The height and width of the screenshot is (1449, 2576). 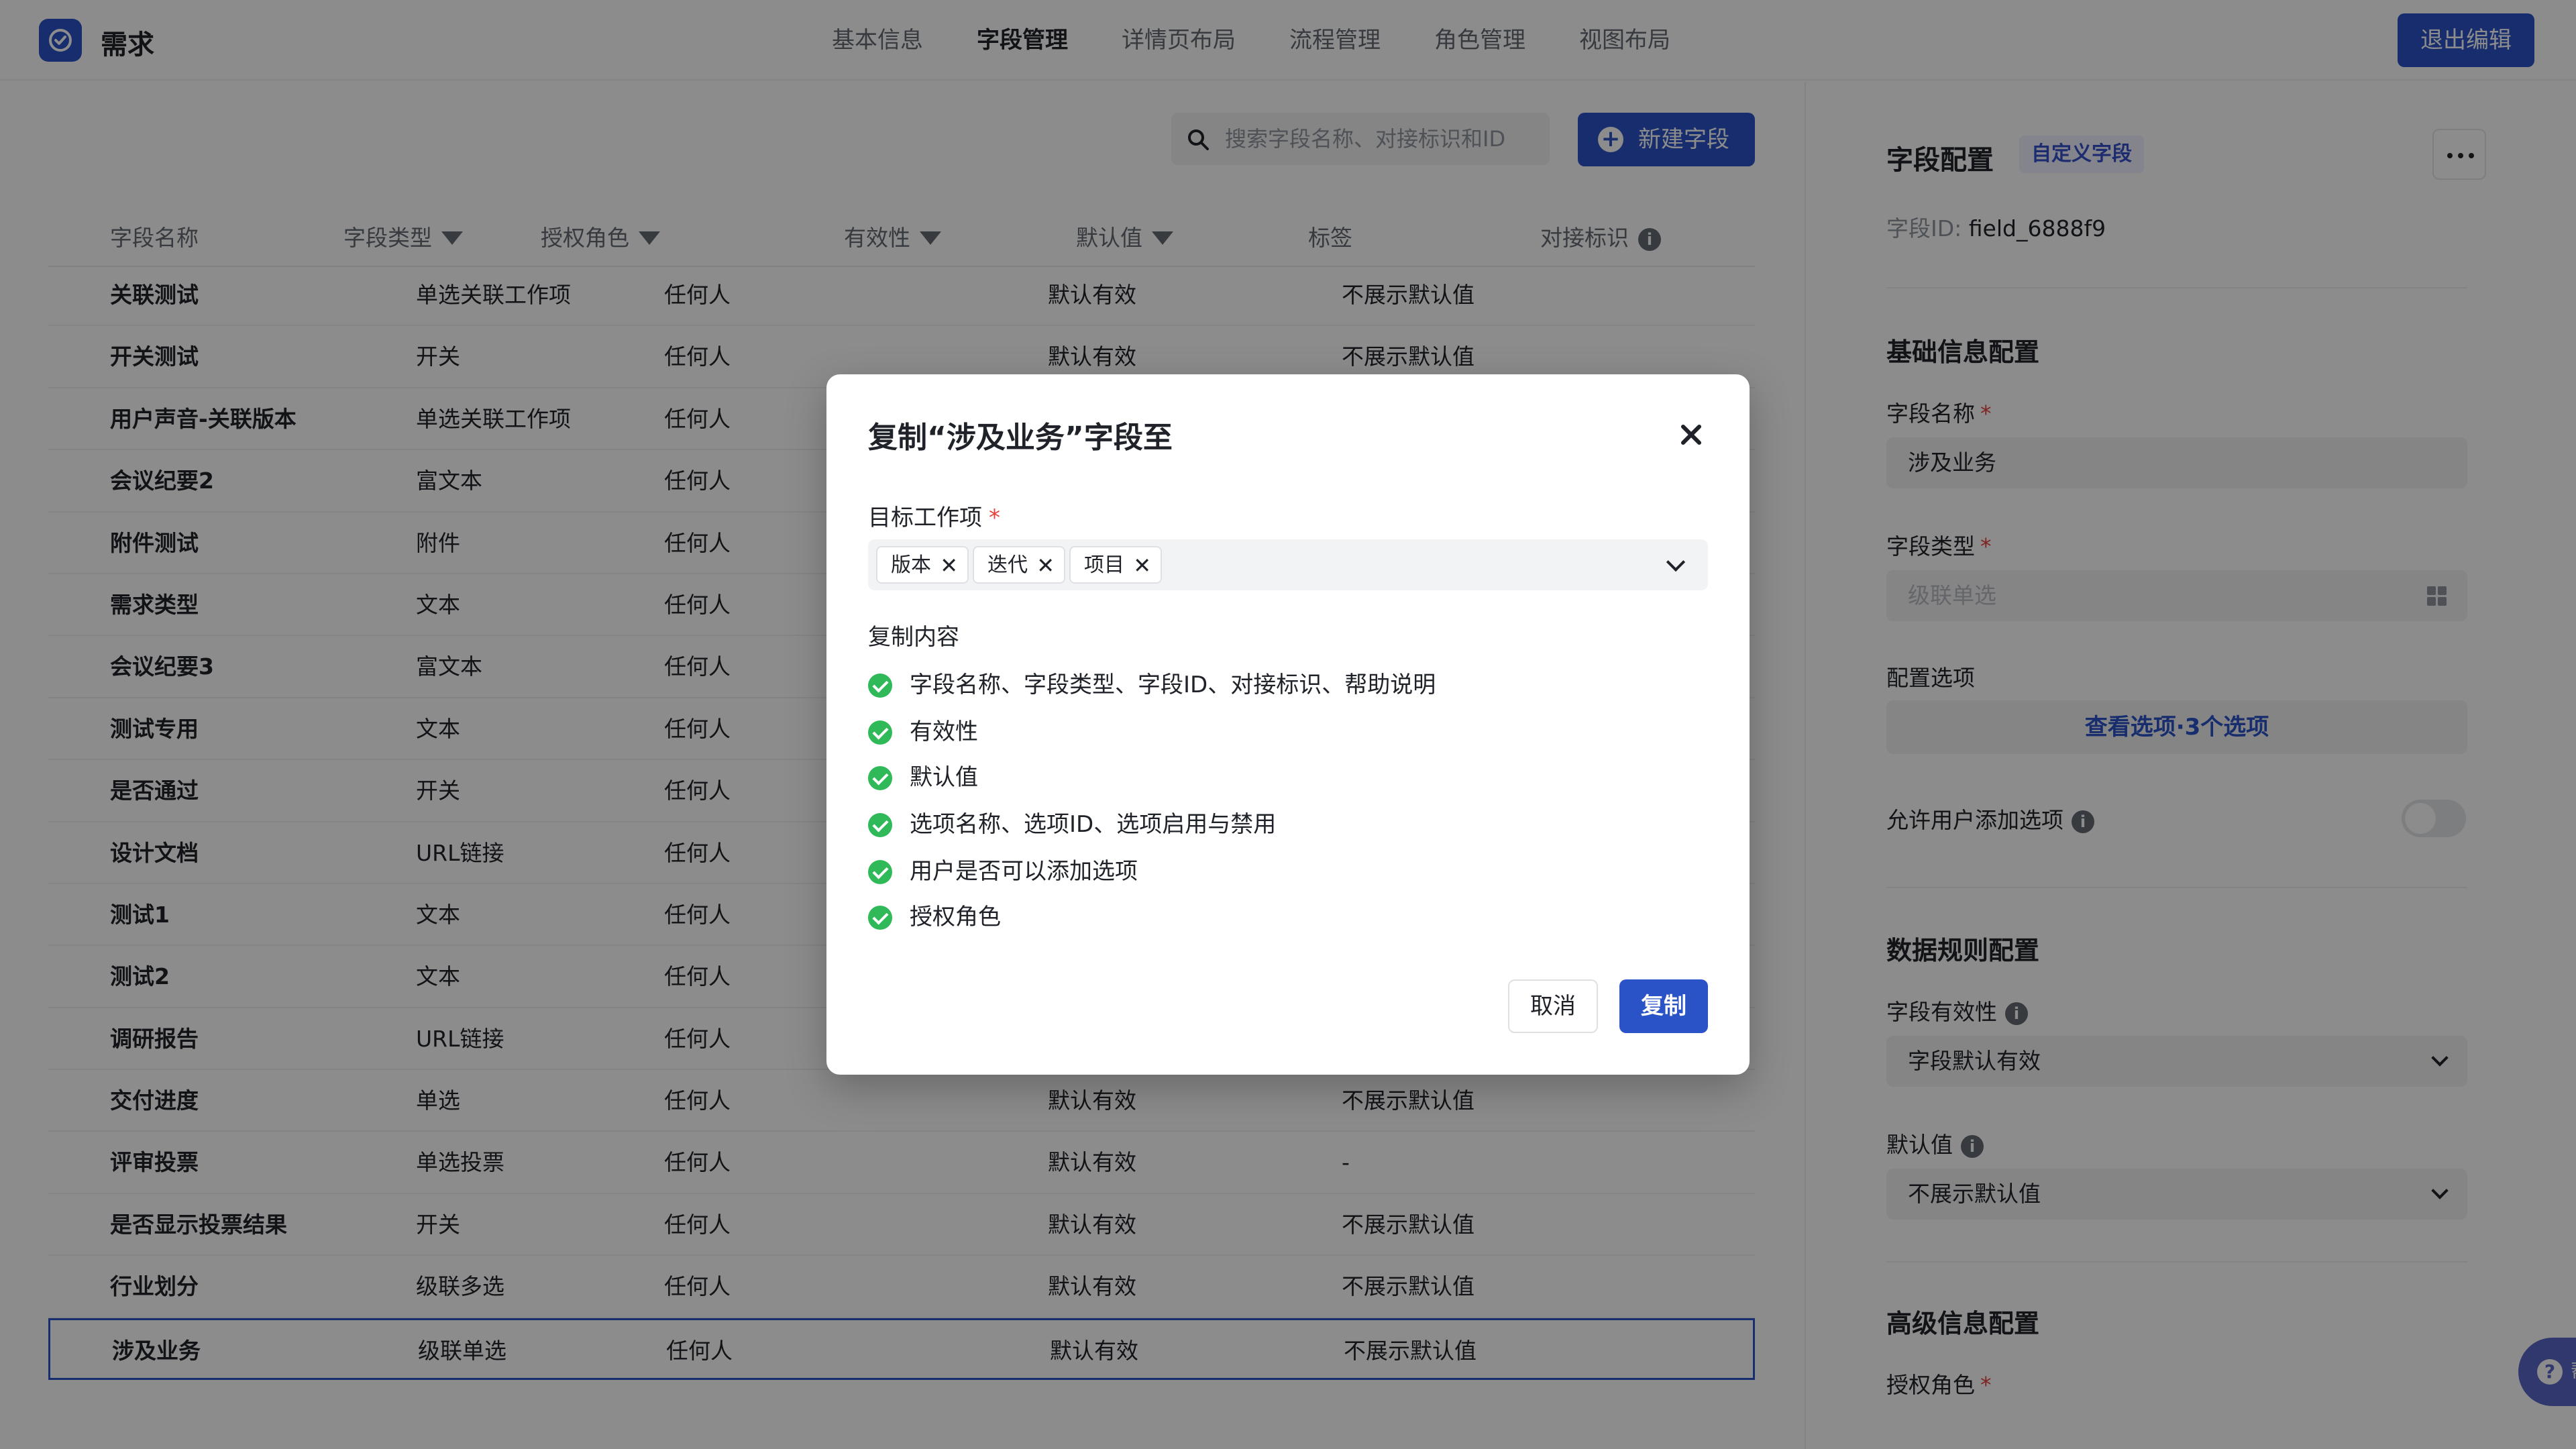 What do you see at coordinates (913, 637) in the screenshot?
I see `copy-content-label: 复制内容` at bounding box center [913, 637].